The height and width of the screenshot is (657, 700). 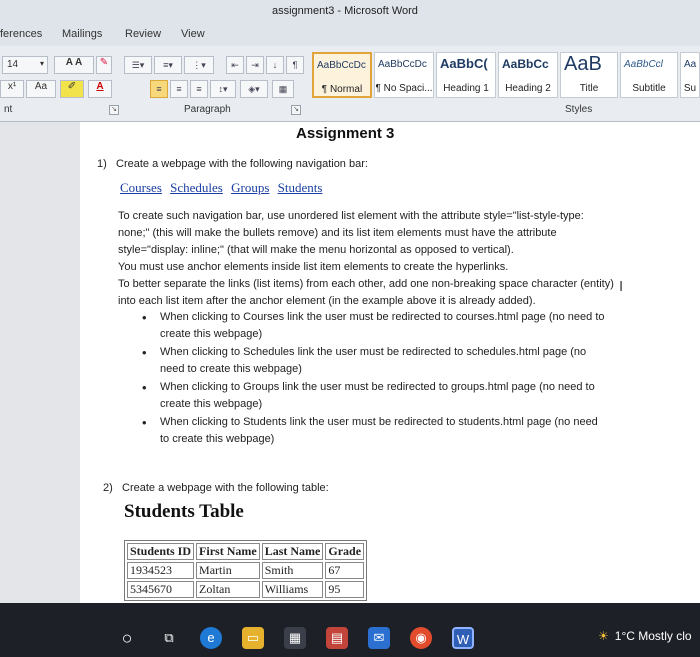 What do you see at coordinates (114, 110) in the screenshot?
I see `font-dialog-launcher-icon: ↘` at bounding box center [114, 110].